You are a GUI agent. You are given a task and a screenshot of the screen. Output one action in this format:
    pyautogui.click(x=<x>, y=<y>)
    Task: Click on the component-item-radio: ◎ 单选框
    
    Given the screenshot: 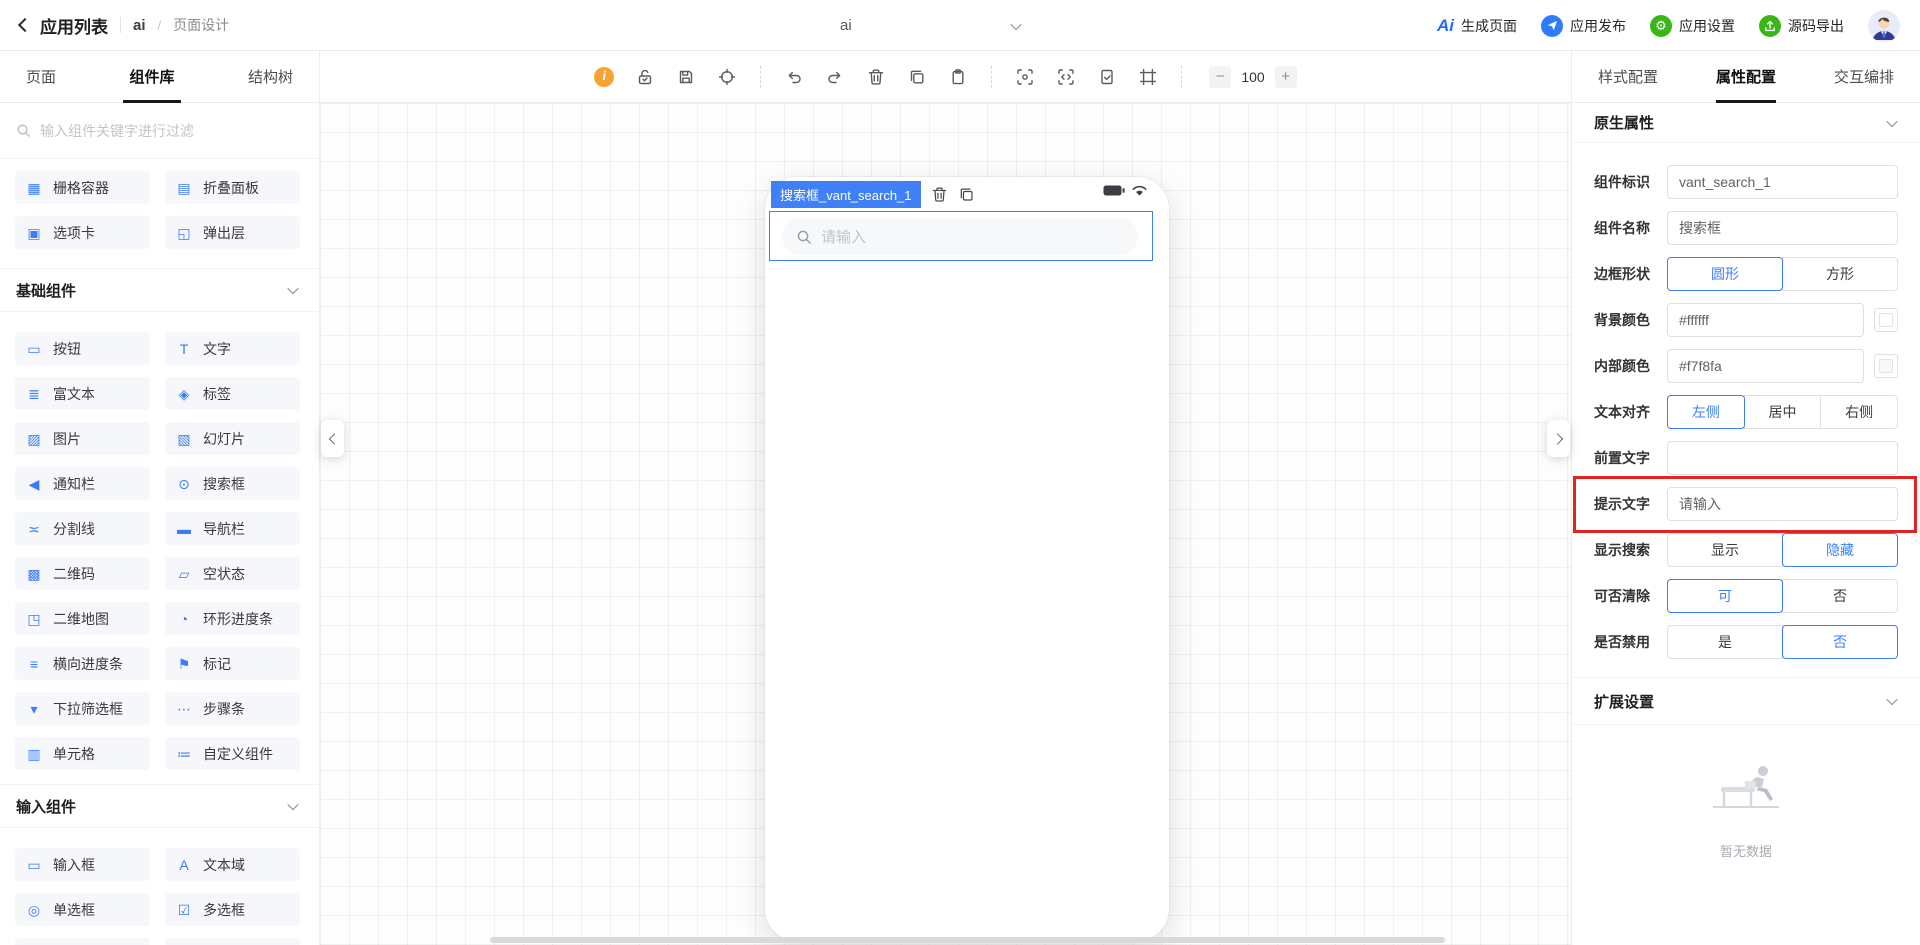 What is the action you would take?
    pyautogui.click(x=82, y=909)
    